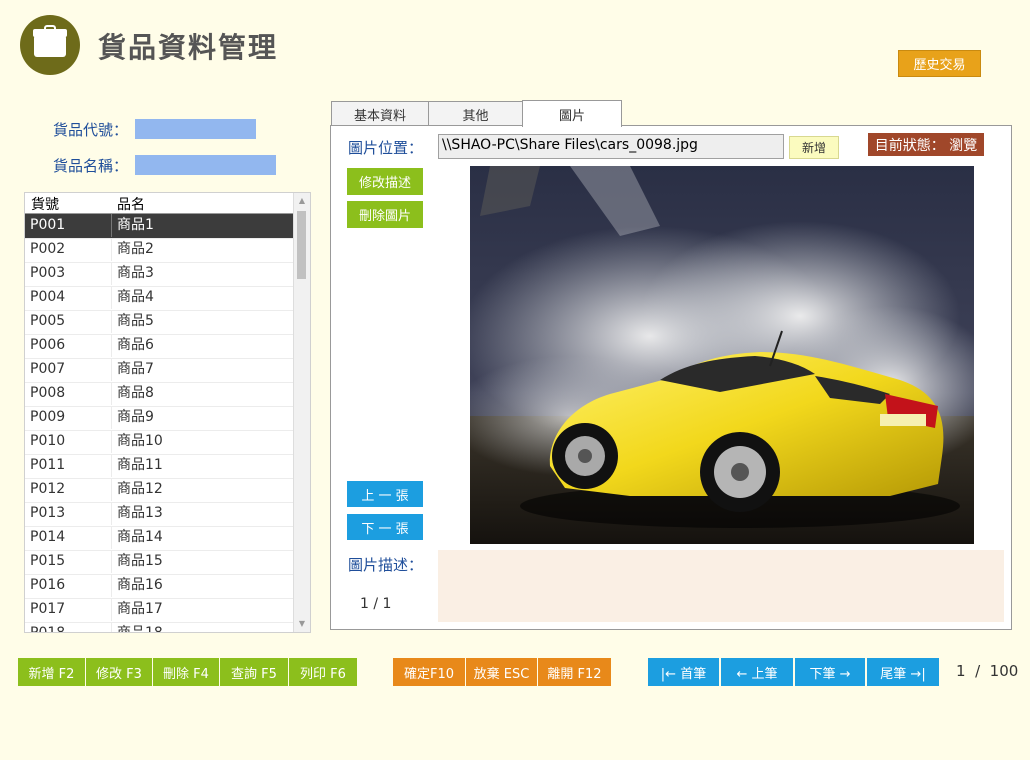 The image size is (1030, 760). What do you see at coordinates (380, 113) in the screenshot?
I see `tab-basic-info: 基本資料` at bounding box center [380, 113].